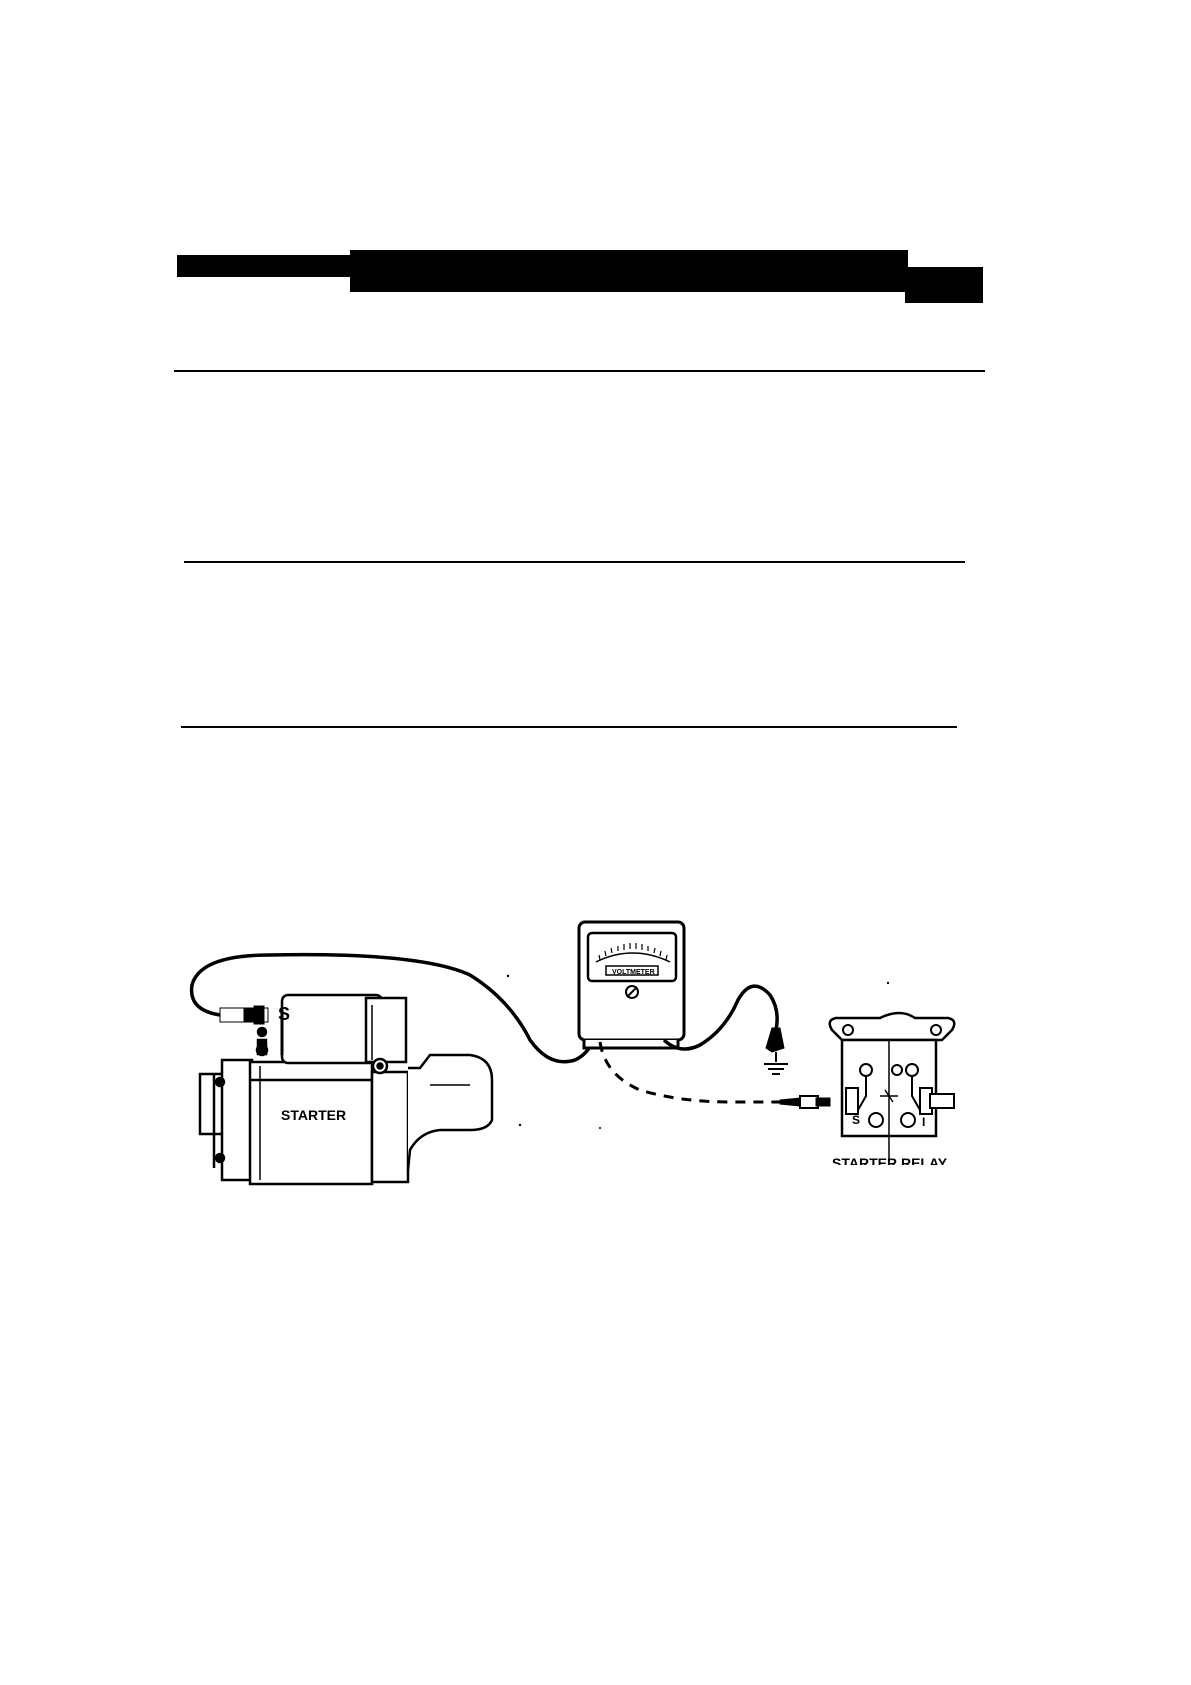 The height and width of the screenshot is (1685, 1191). I want to click on starter-probe-lead, so click(244, 1015).